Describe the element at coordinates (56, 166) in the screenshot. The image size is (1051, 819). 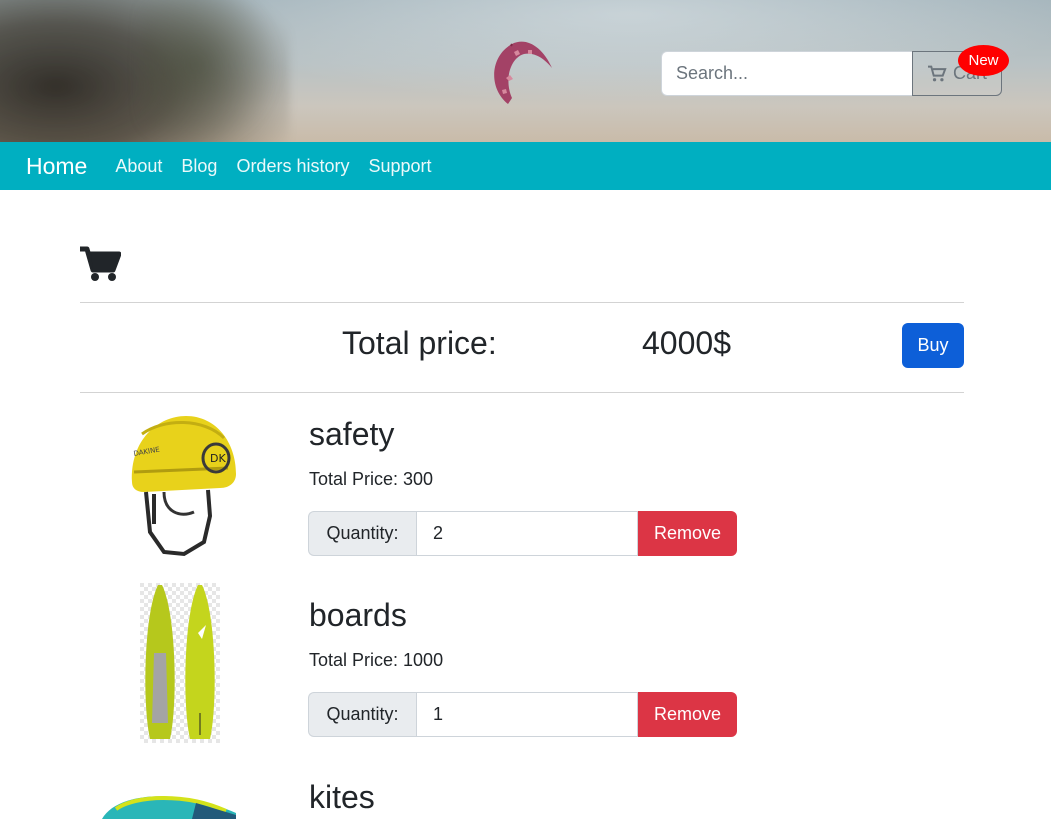
I see `nav-home-link: Home` at that location.